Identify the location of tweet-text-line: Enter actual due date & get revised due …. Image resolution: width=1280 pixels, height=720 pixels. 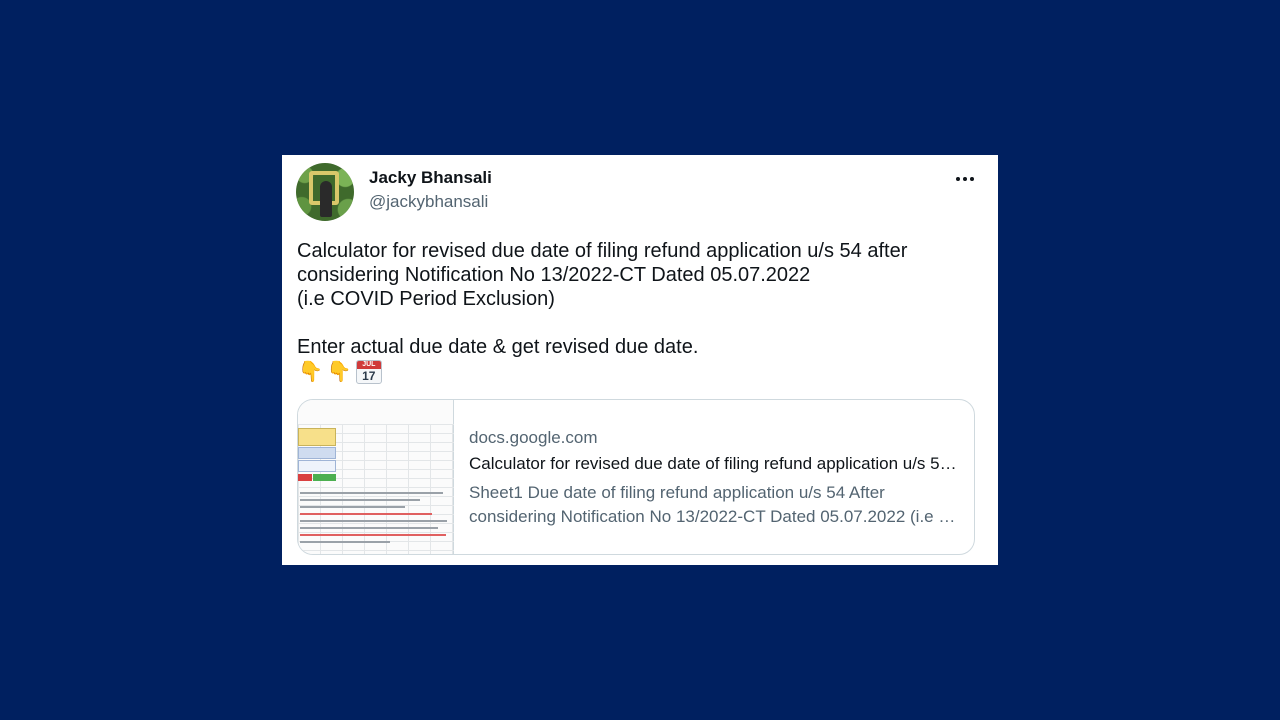
(498, 347).